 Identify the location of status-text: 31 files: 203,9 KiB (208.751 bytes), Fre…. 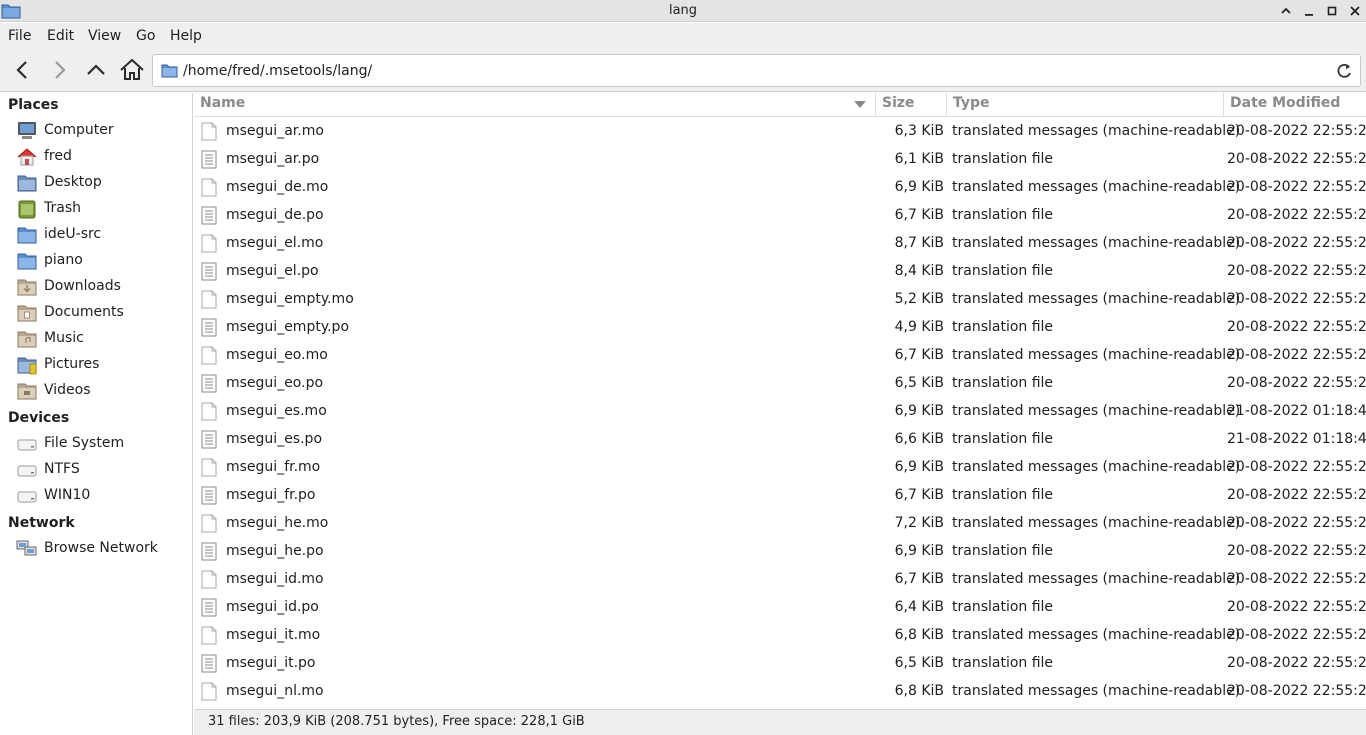
(396, 721).